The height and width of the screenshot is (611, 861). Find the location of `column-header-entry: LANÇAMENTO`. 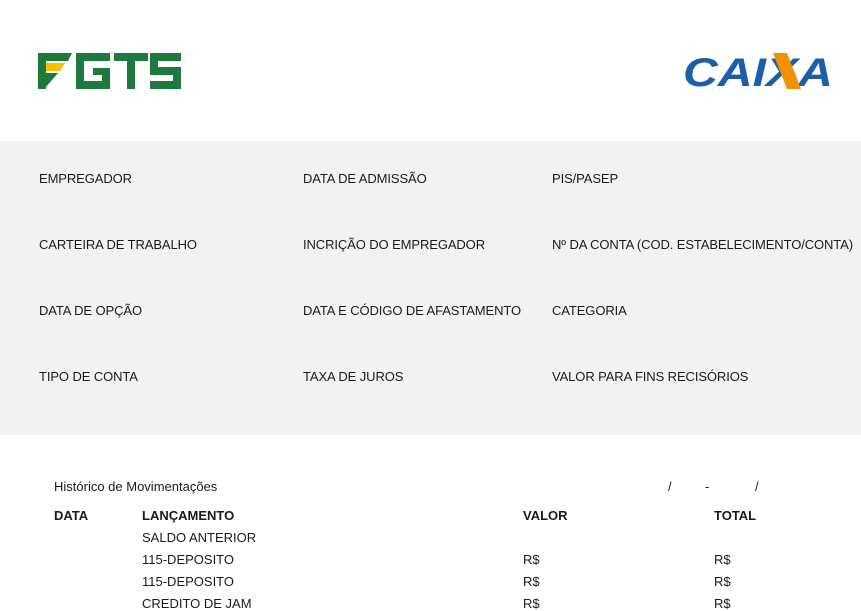

column-header-entry: LANÇAMENTO is located at coordinates (188, 515).